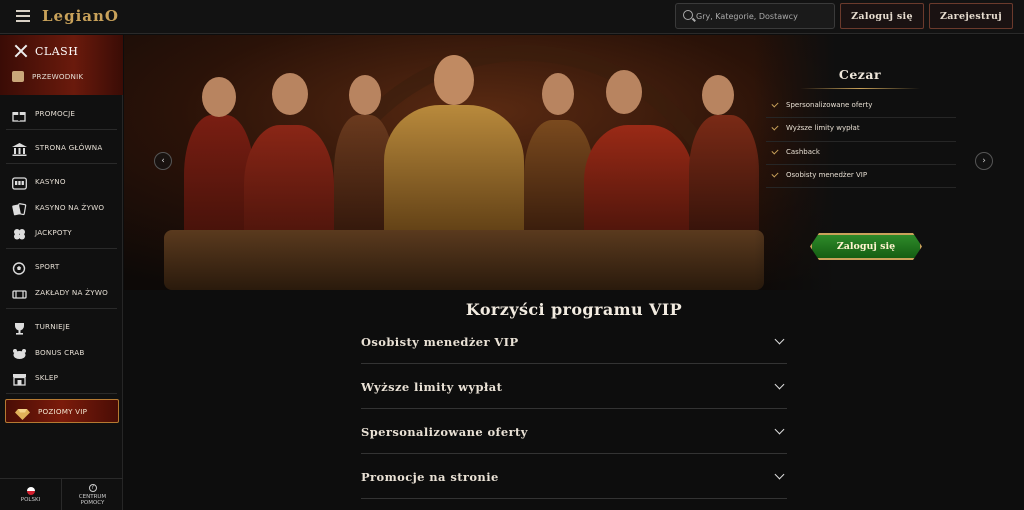  I want to click on slot-machine-icon, so click(19, 182).